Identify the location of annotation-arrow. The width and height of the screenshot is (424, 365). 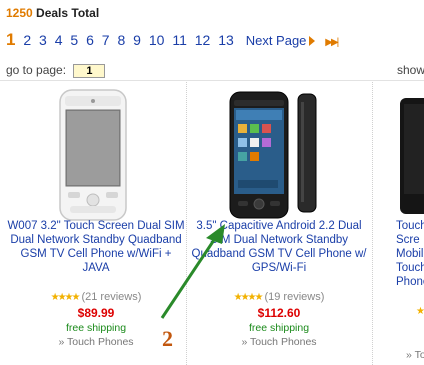
(192, 271).